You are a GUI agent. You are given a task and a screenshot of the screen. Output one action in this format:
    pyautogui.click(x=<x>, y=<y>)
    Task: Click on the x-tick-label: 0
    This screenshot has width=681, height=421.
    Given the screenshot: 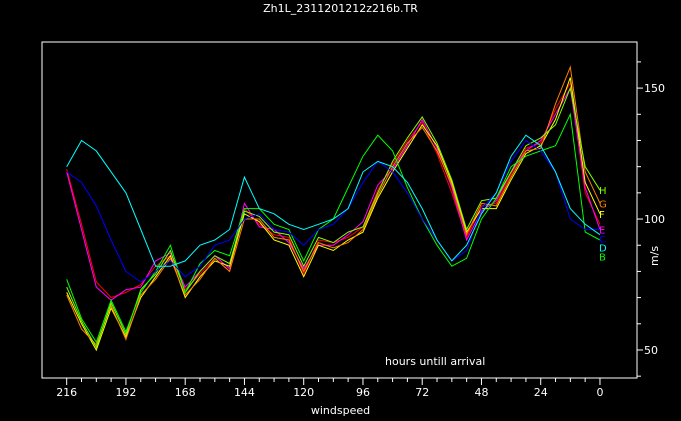 What is the action you would take?
    pyautogui.click(x=599, y=392)
    